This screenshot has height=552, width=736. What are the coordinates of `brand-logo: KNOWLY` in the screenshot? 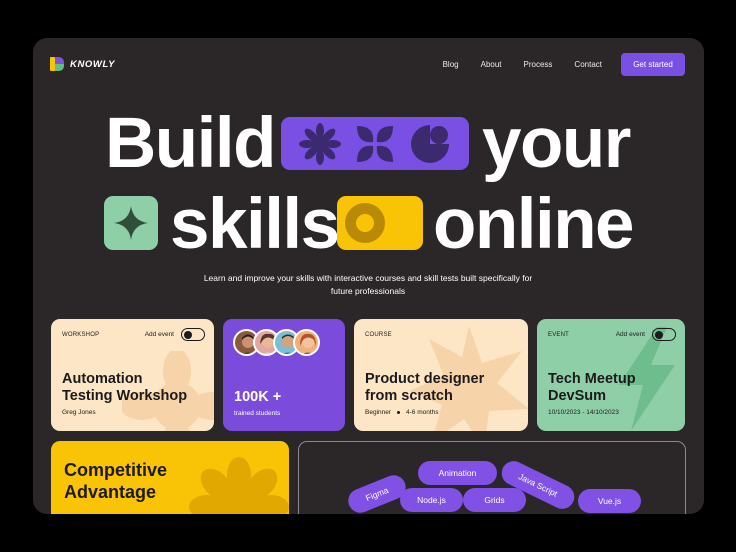 It's located at (82, 64).